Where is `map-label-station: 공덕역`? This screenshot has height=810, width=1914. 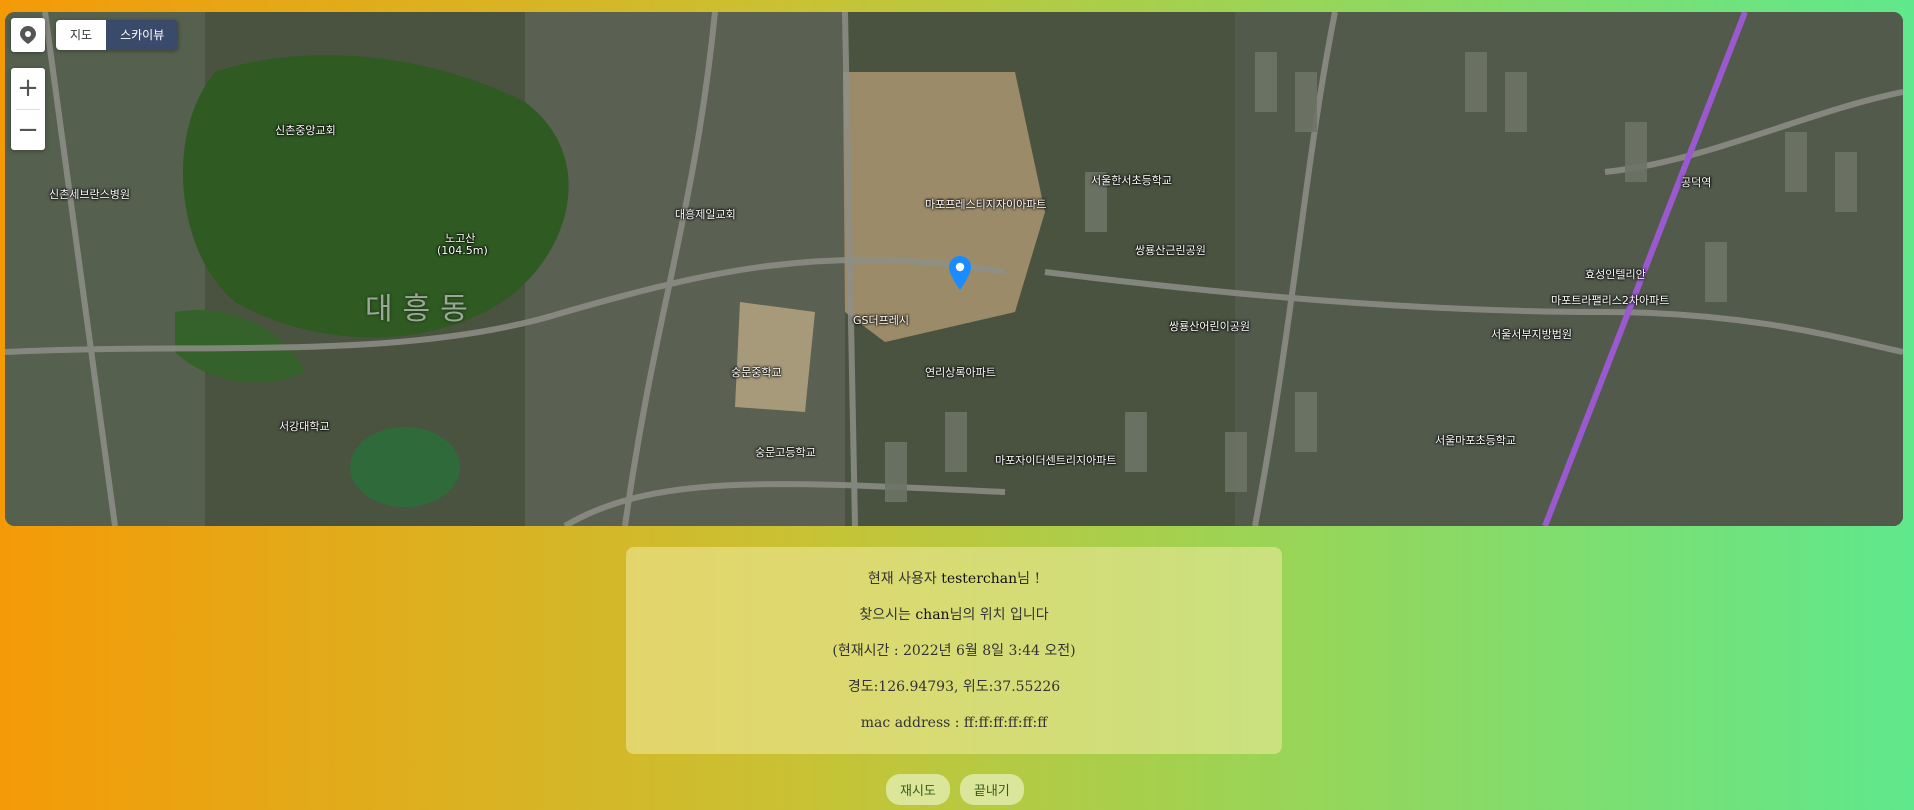
map-label-station: 공덕역 is located at coordinates (1696, 182).